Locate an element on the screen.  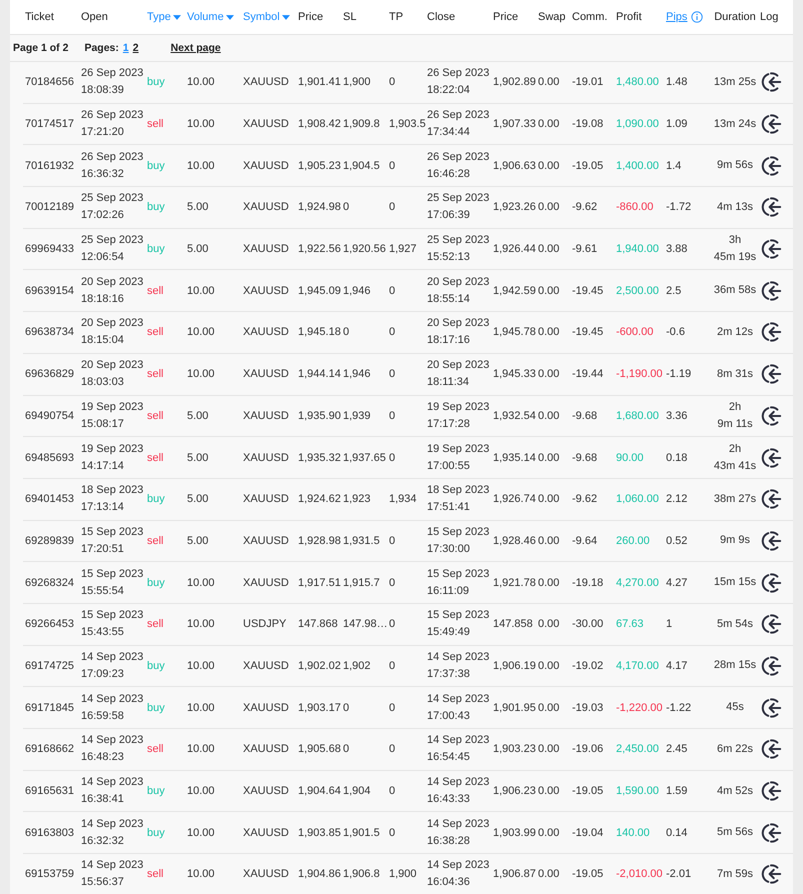
open-price-cell-text: 1,945.18 is located at coordinates (320, 332).